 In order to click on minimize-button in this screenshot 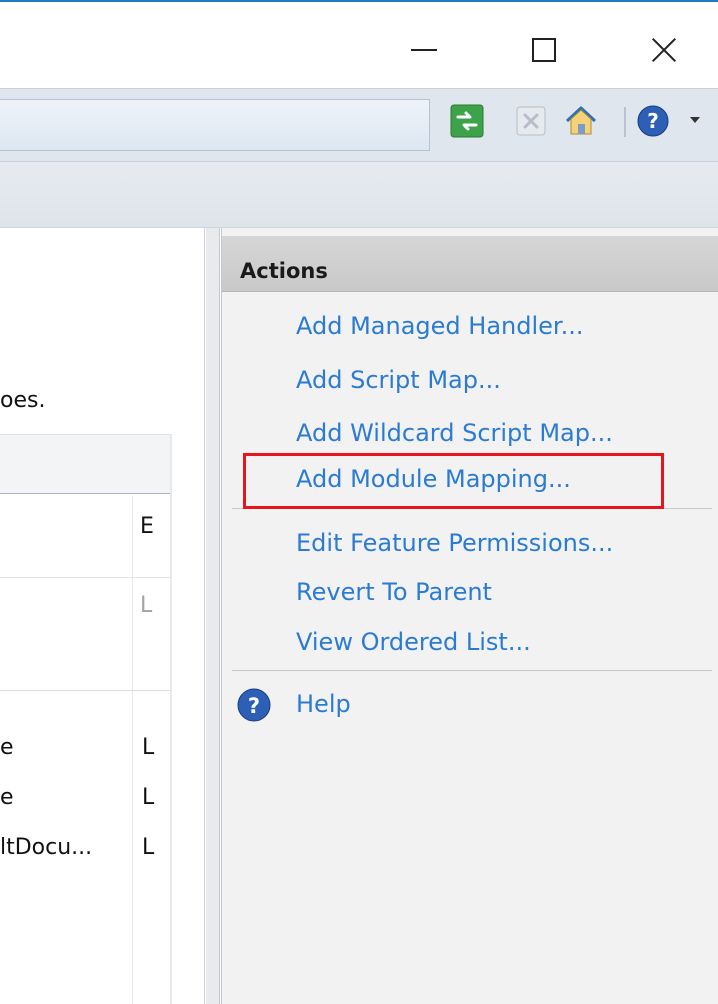, I will do `click(424, 50)`.